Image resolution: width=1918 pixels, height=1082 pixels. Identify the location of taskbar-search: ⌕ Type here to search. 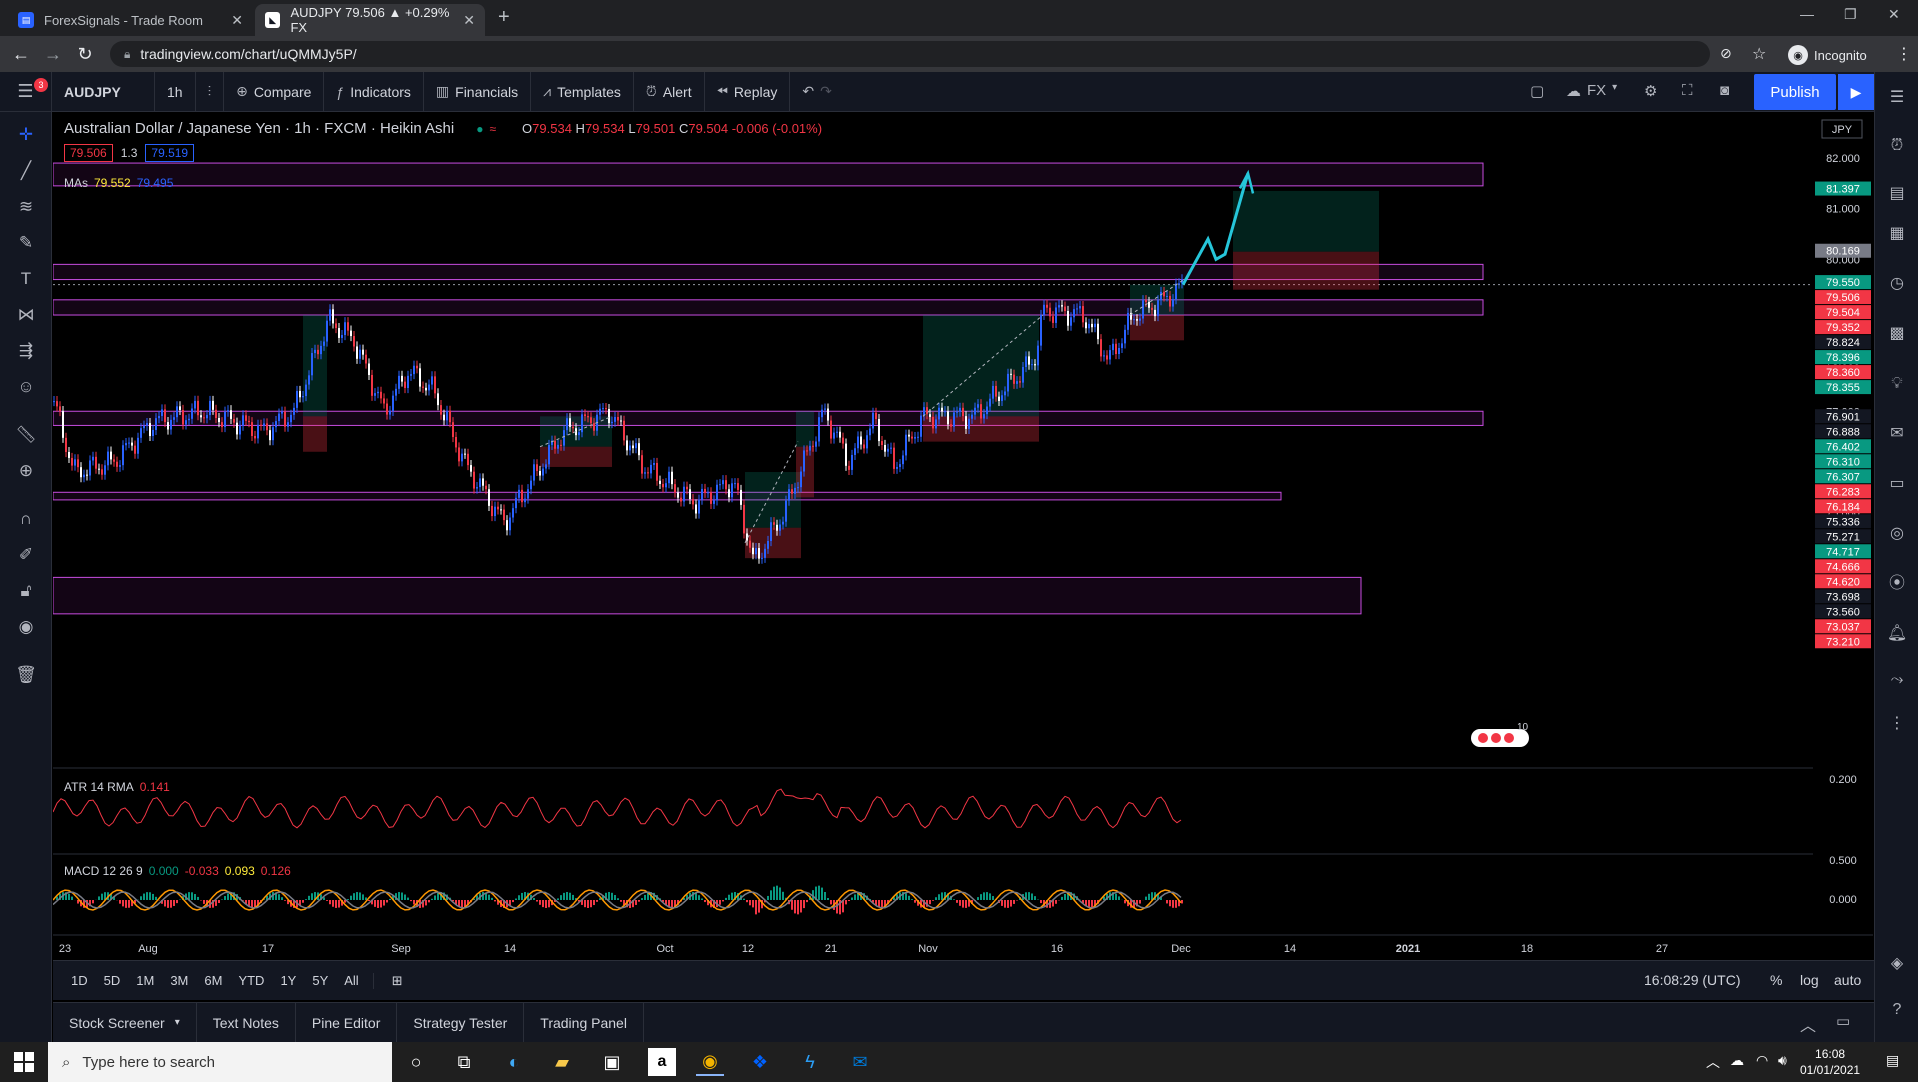
(220, 1062).